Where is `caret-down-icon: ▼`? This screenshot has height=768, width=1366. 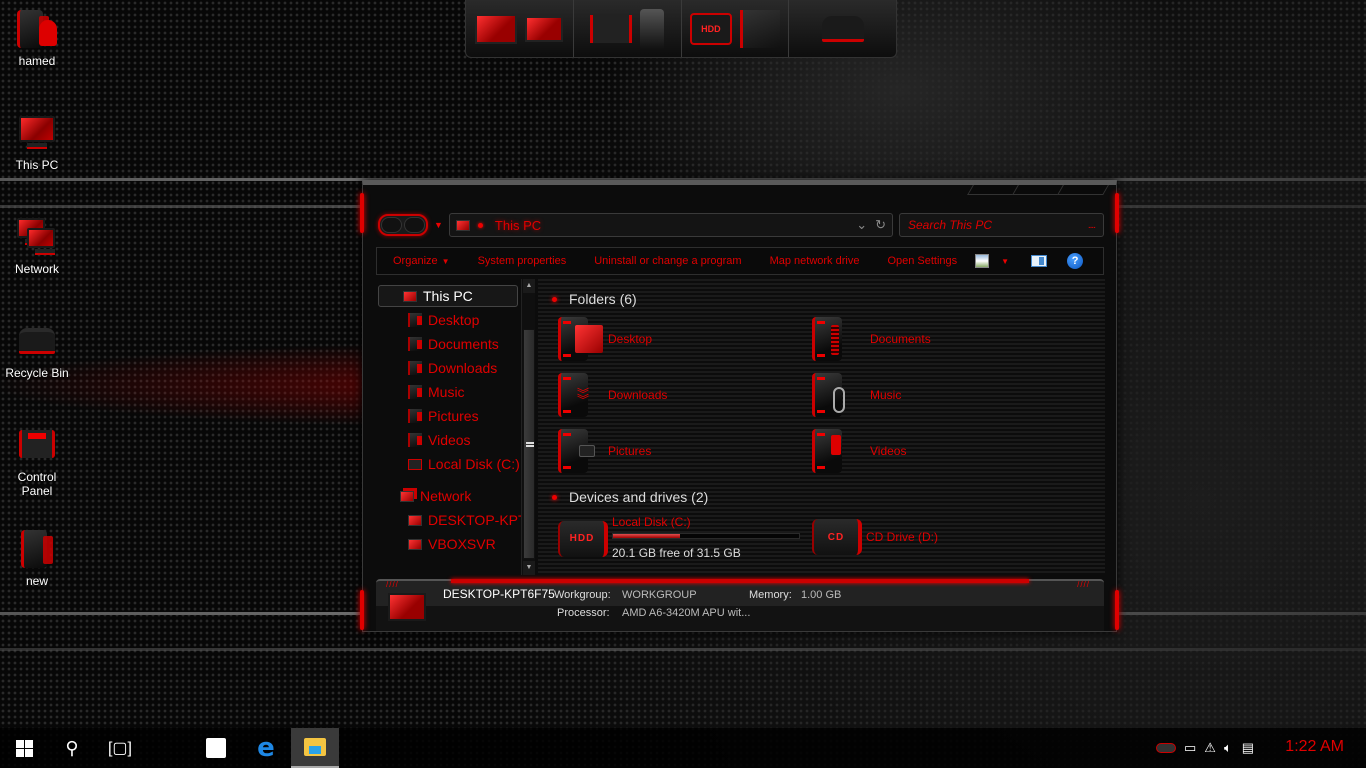
caret-down-icon: ▼ is located at coordinates (445, 261).